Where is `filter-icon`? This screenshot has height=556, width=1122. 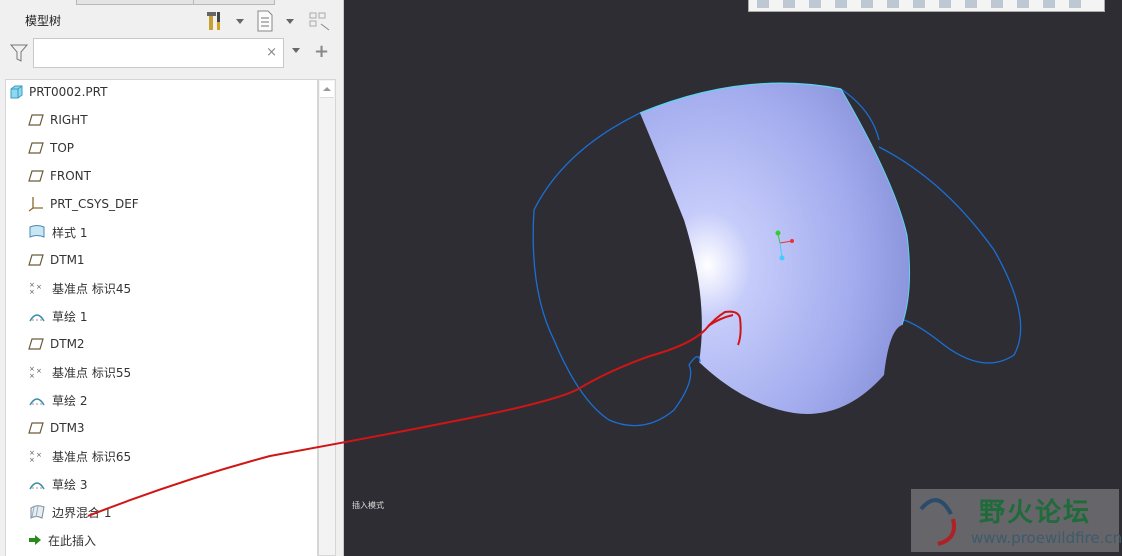 filter-icon is located at coordinates (19, 53).